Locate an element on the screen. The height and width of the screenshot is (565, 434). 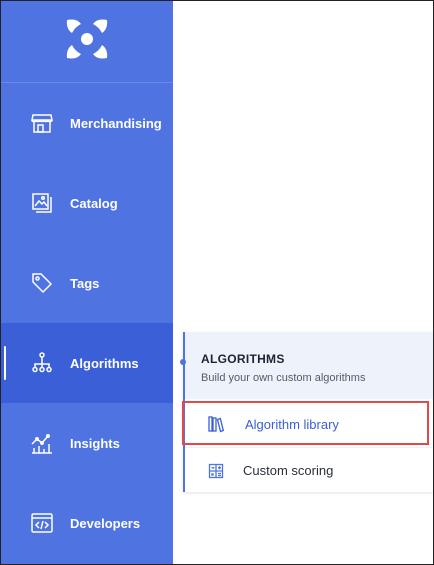
active-indicator is located at coordinates (5, 363).